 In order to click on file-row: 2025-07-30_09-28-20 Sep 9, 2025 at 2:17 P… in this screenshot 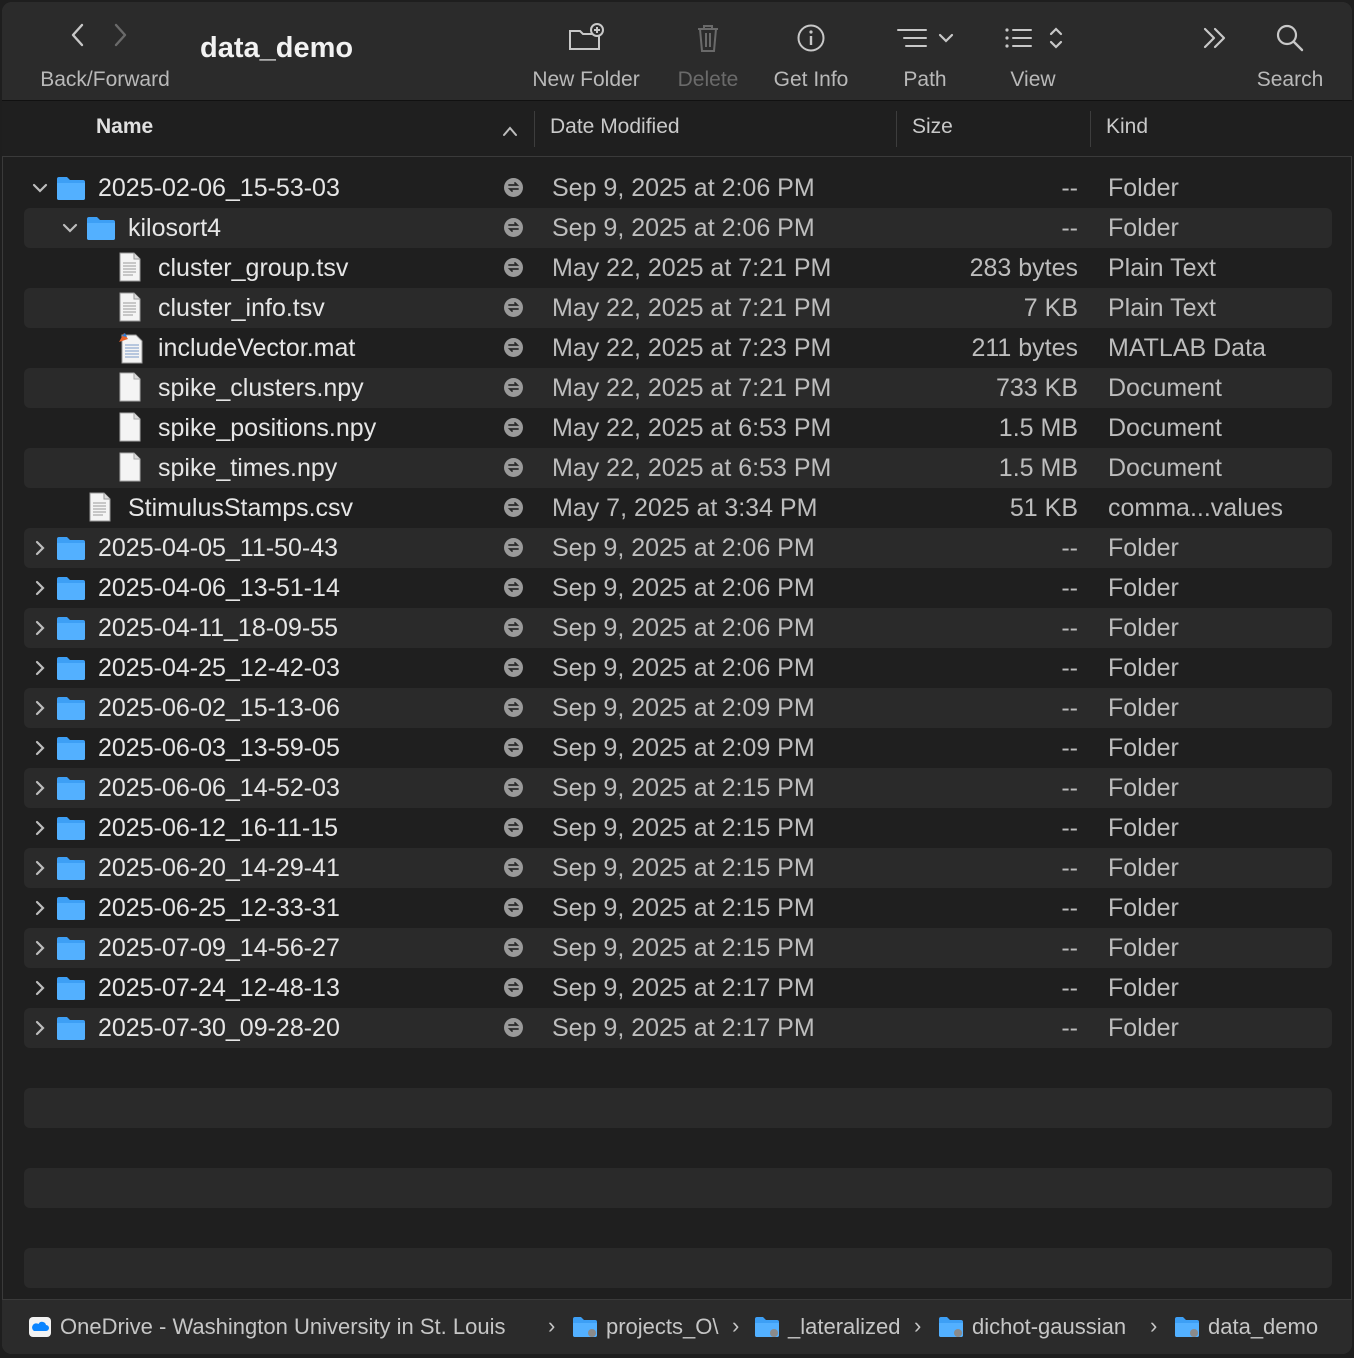, I will do `click(678, 1028)`.